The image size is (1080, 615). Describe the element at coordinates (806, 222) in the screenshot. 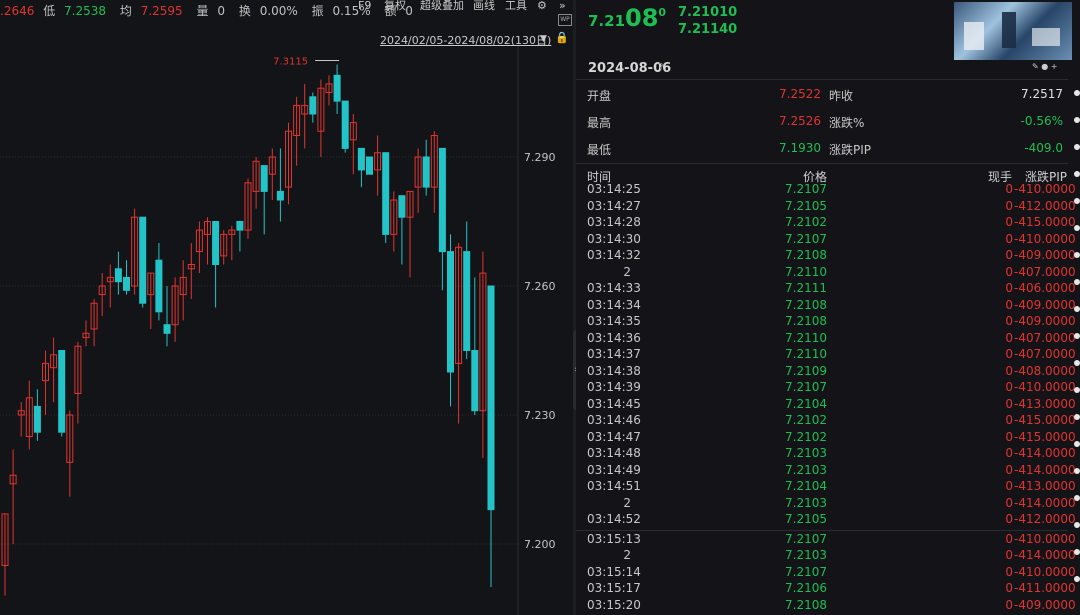

I see `trade-price: 7.2102` at that location.